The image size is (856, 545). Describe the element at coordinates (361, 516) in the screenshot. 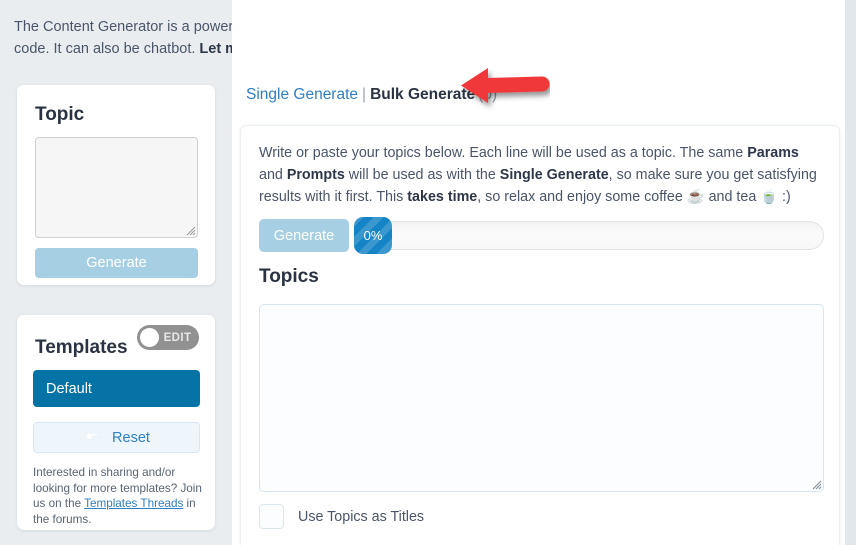

I see `use-topics-as-titles-label: Use Topics as Titles` at that location.